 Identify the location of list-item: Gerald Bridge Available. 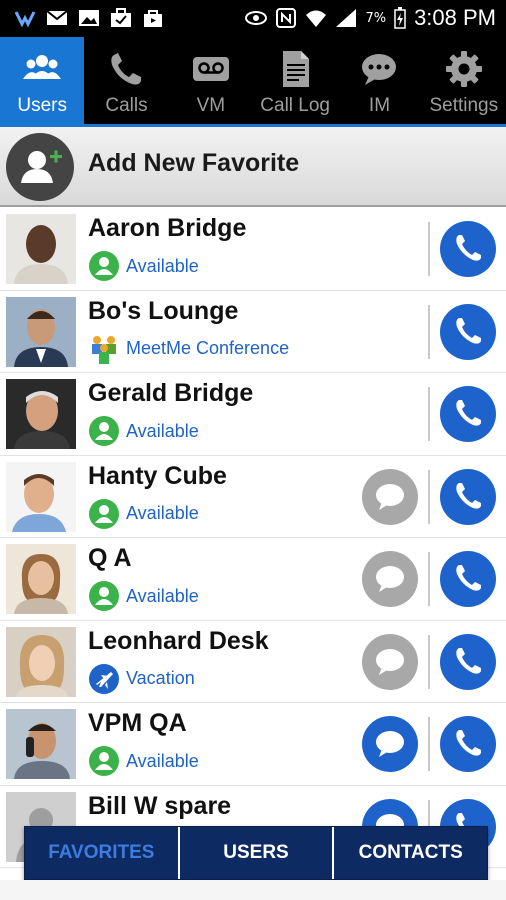
(253, 414).